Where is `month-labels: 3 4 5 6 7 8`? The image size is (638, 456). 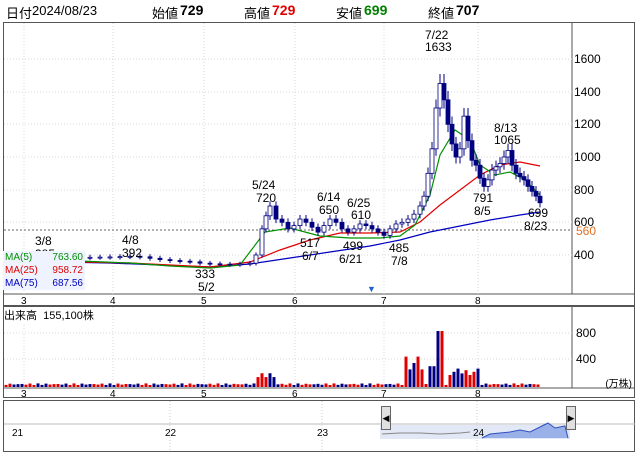 month-labels: 3 4 5 6 7 8 is located at coordinates (251, 301).